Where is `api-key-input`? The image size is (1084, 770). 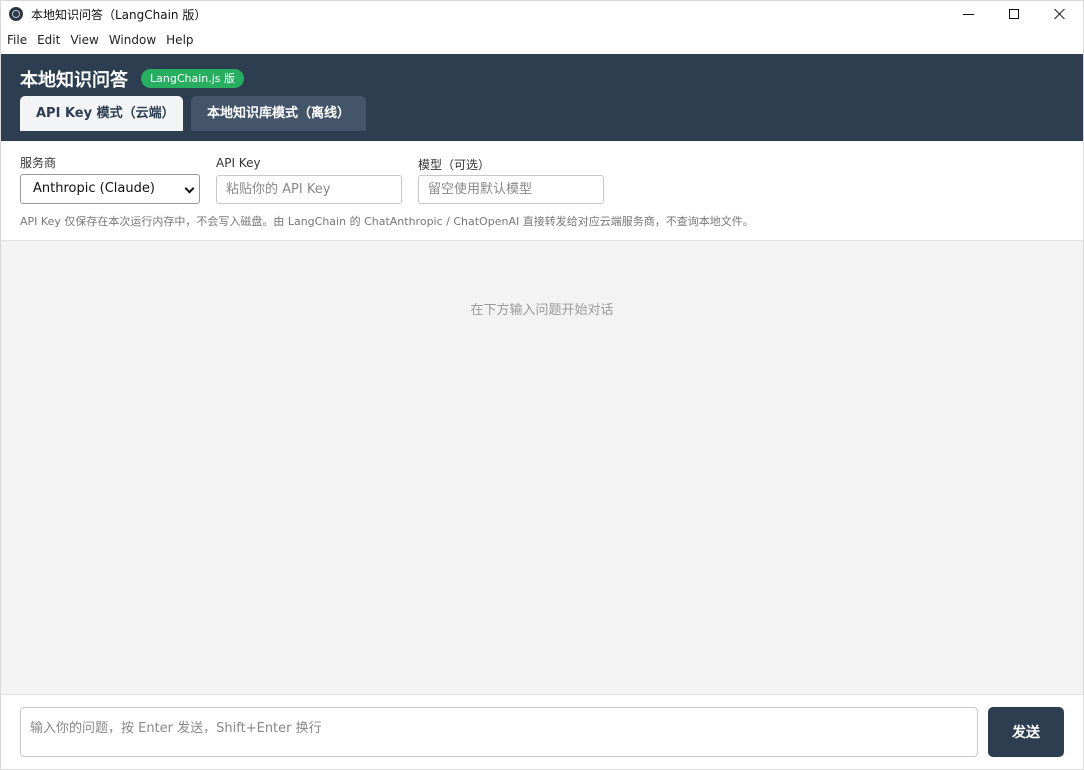 api-key-input is located at coordinates (309, 189).